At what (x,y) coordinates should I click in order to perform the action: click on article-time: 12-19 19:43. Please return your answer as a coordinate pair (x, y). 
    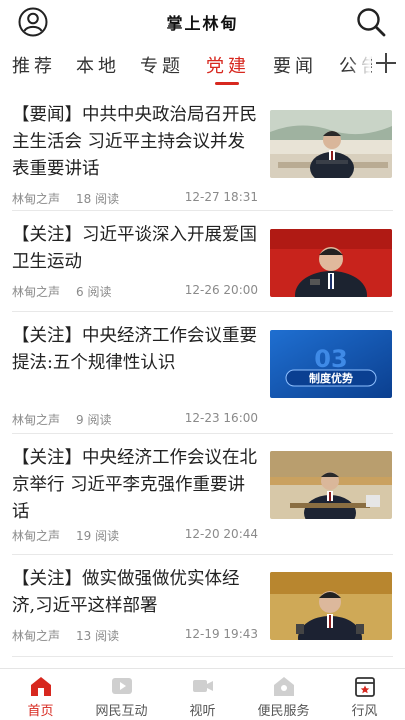
    Looking at the image, I should click on (221, 634).